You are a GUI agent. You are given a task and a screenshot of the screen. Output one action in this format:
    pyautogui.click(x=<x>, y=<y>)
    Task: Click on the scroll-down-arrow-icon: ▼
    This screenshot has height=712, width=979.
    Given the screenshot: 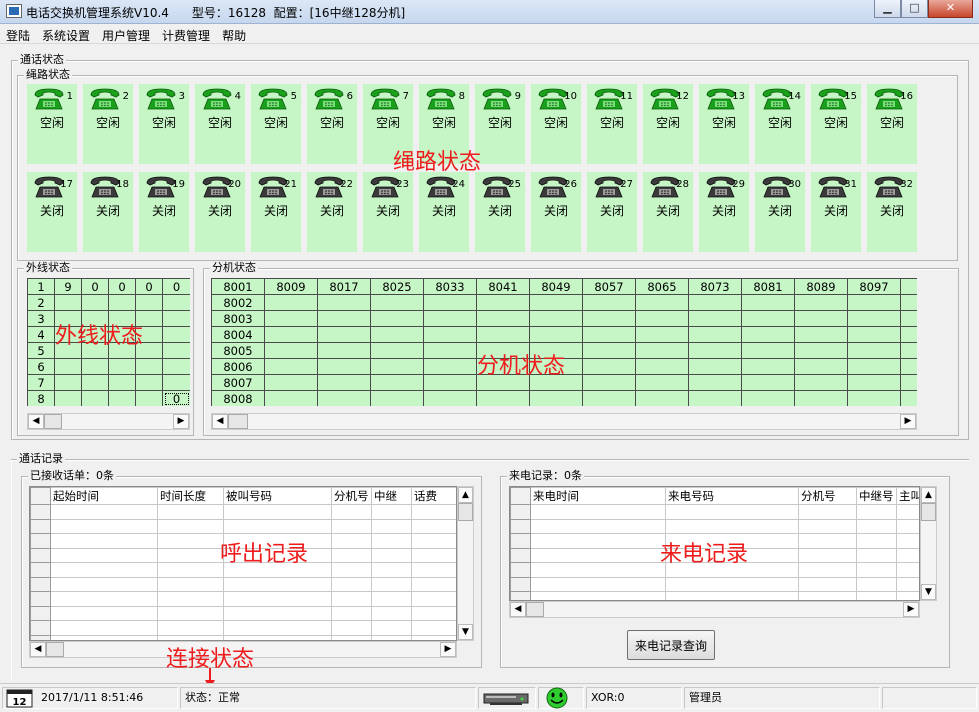 What is the action you would take?
    pyautogui.click(x=928, y=592)
    